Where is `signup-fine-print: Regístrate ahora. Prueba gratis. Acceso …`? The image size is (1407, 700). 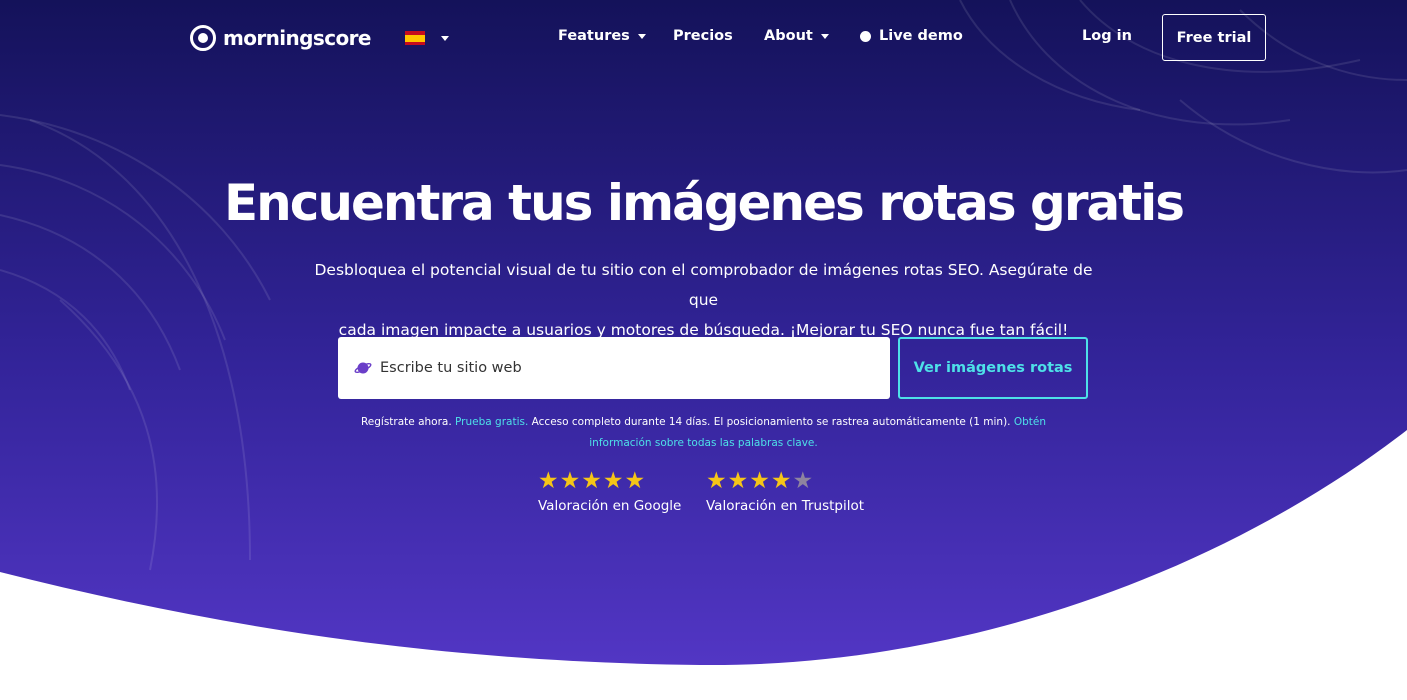
signup-fine-print: Regístrate ahora. Prueba gratis. Acceso … is located at coordinates (703, 433).